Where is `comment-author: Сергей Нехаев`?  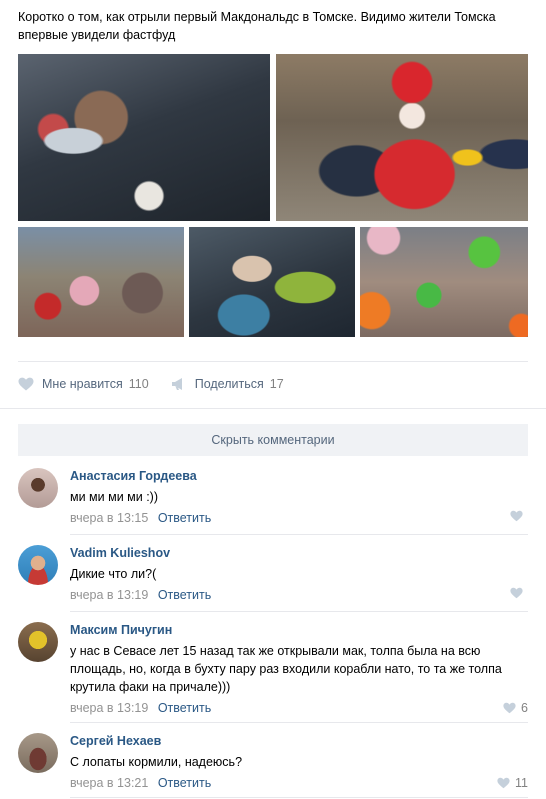
comment-author: Сергей Нехаев is located at coordinates (299, 741).